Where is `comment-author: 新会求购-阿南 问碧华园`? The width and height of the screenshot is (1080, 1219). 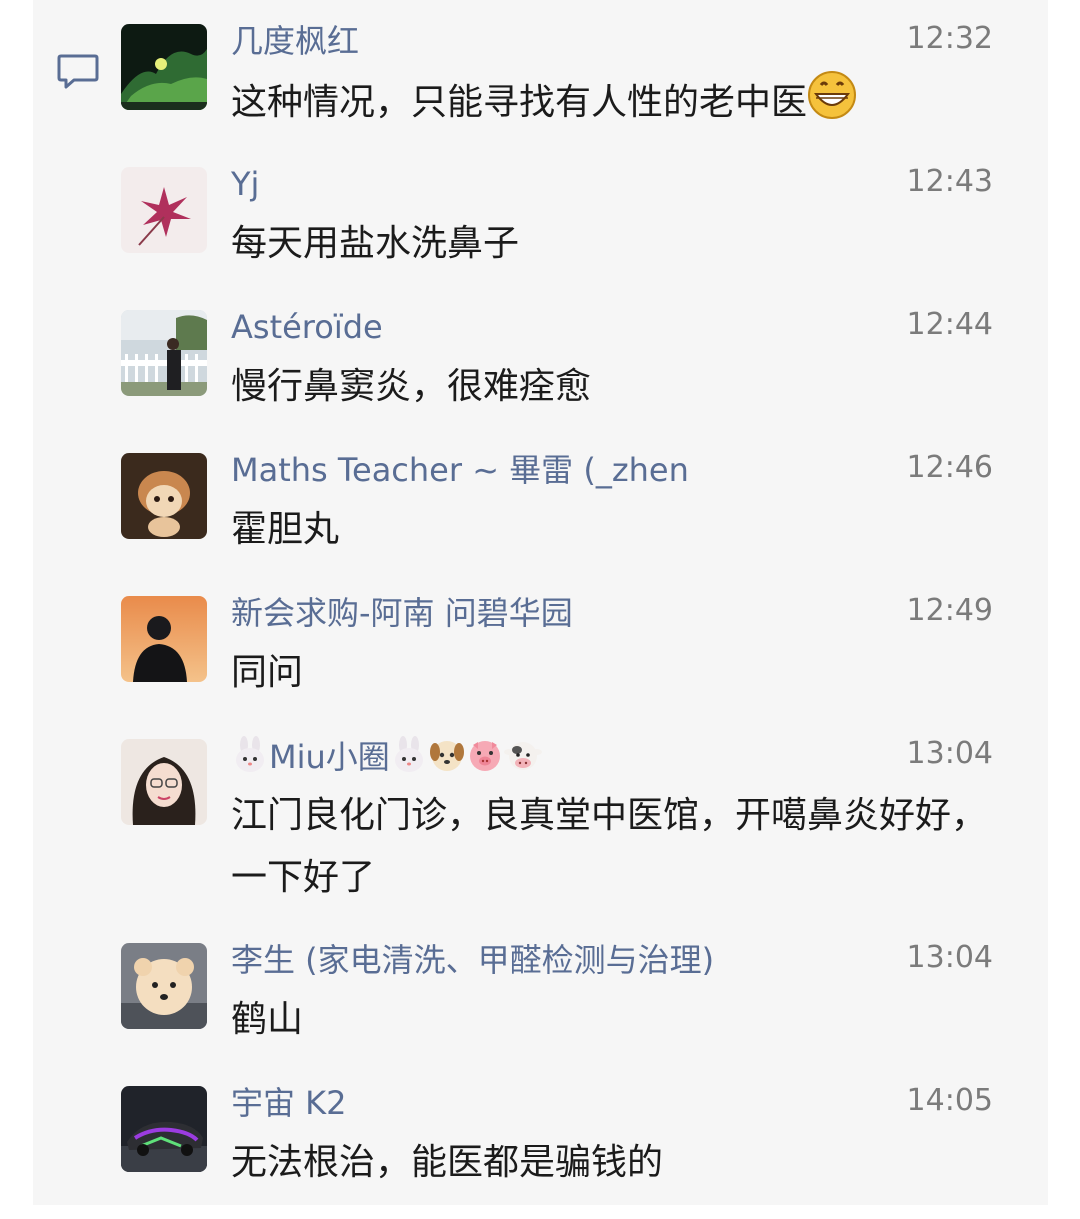
comment-author: 新会求购-阿南 问碧华园 is located at coordinates (402, 613).